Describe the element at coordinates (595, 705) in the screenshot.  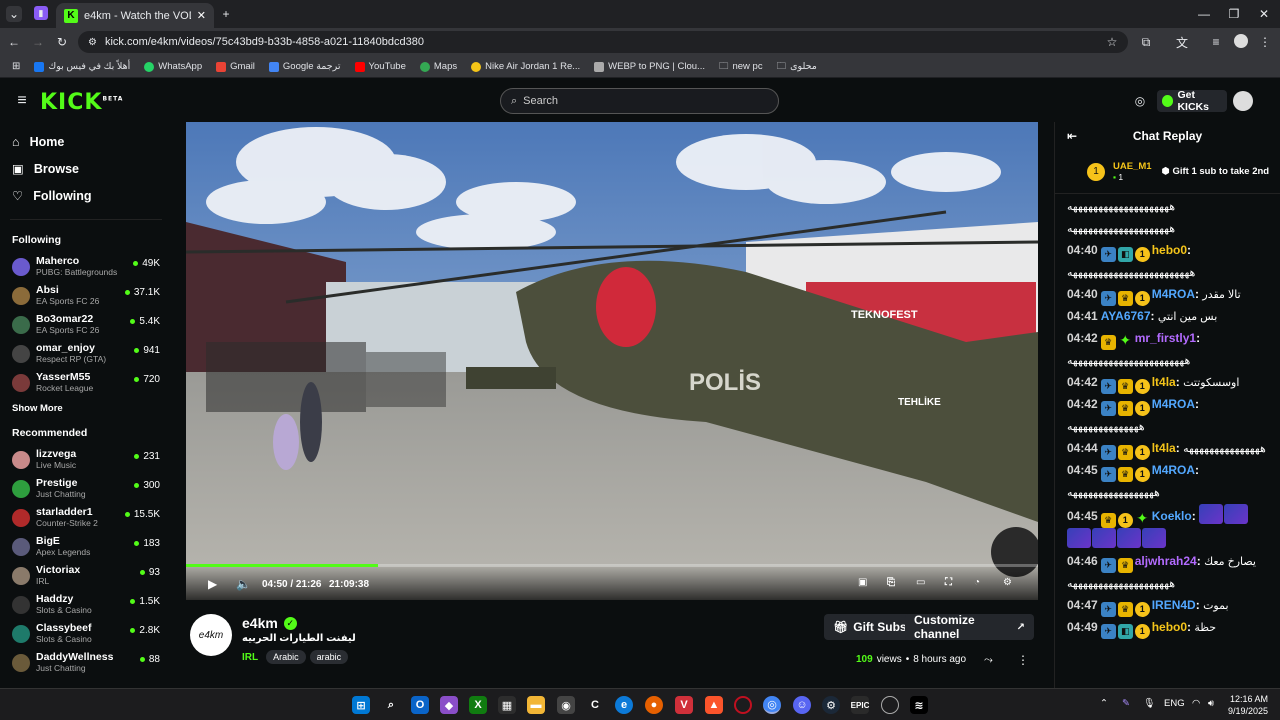
I see `app-c-icon: C` at that location.